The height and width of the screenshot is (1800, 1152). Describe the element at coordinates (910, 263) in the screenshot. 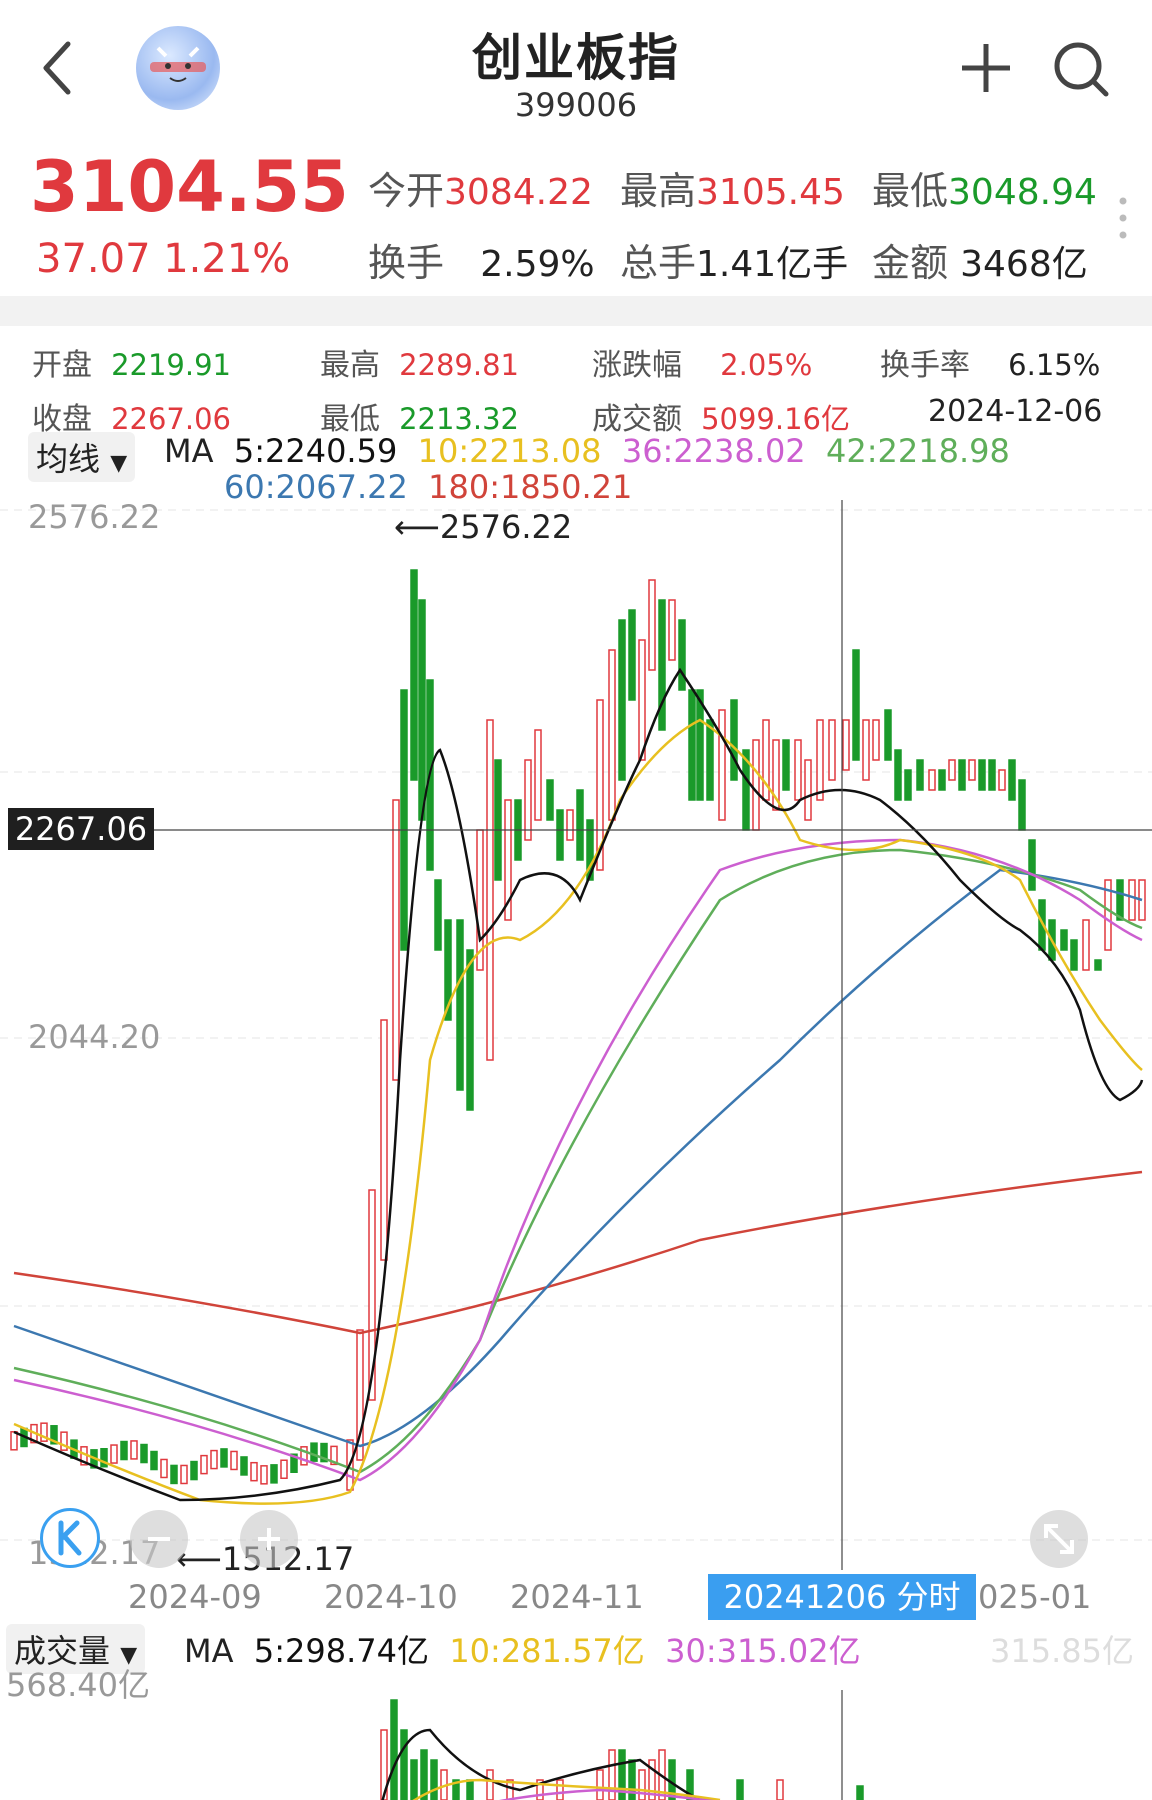

I see `amount-label: 金额` at that location.